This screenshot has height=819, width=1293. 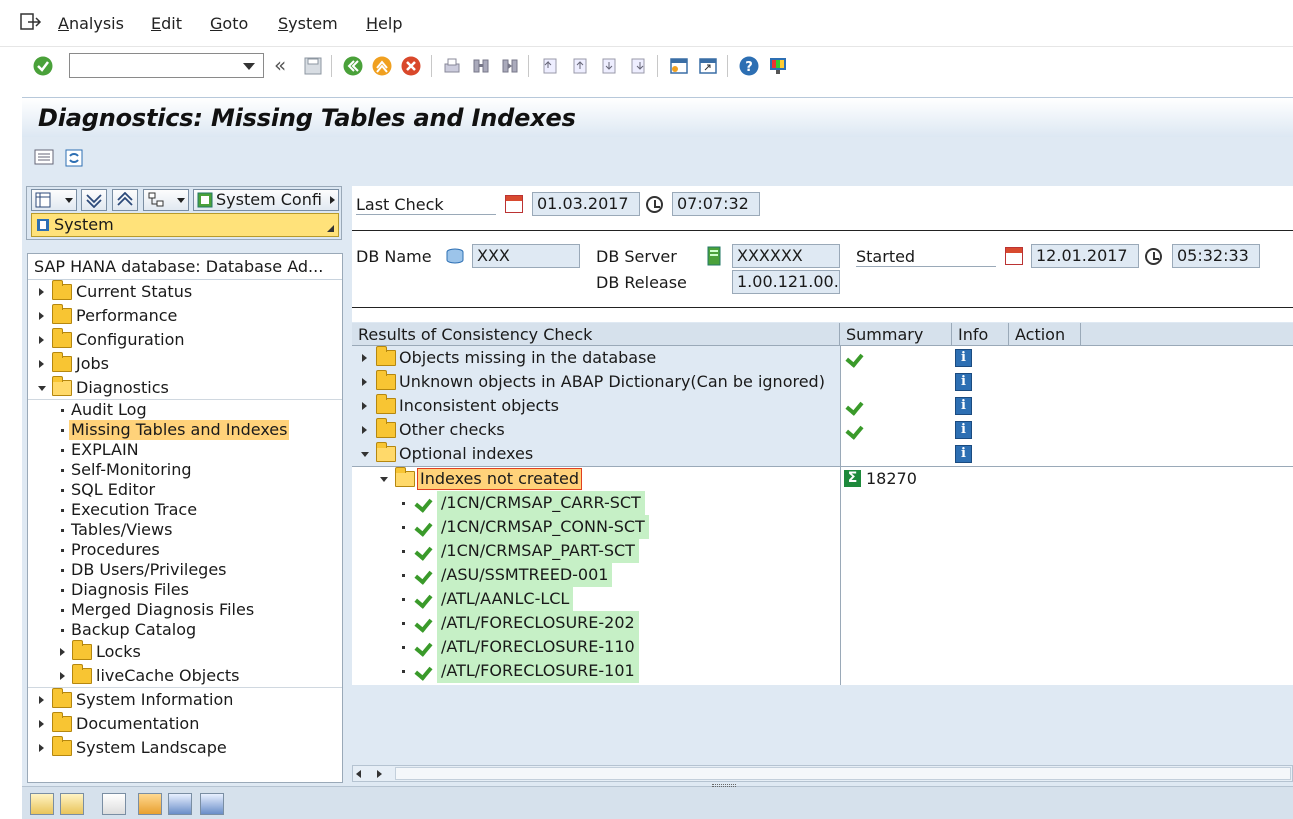 What do you see at coordinates (358, 774) in the screenshot?
I see `scroll-left-icon` at bounding box center [358, 774].